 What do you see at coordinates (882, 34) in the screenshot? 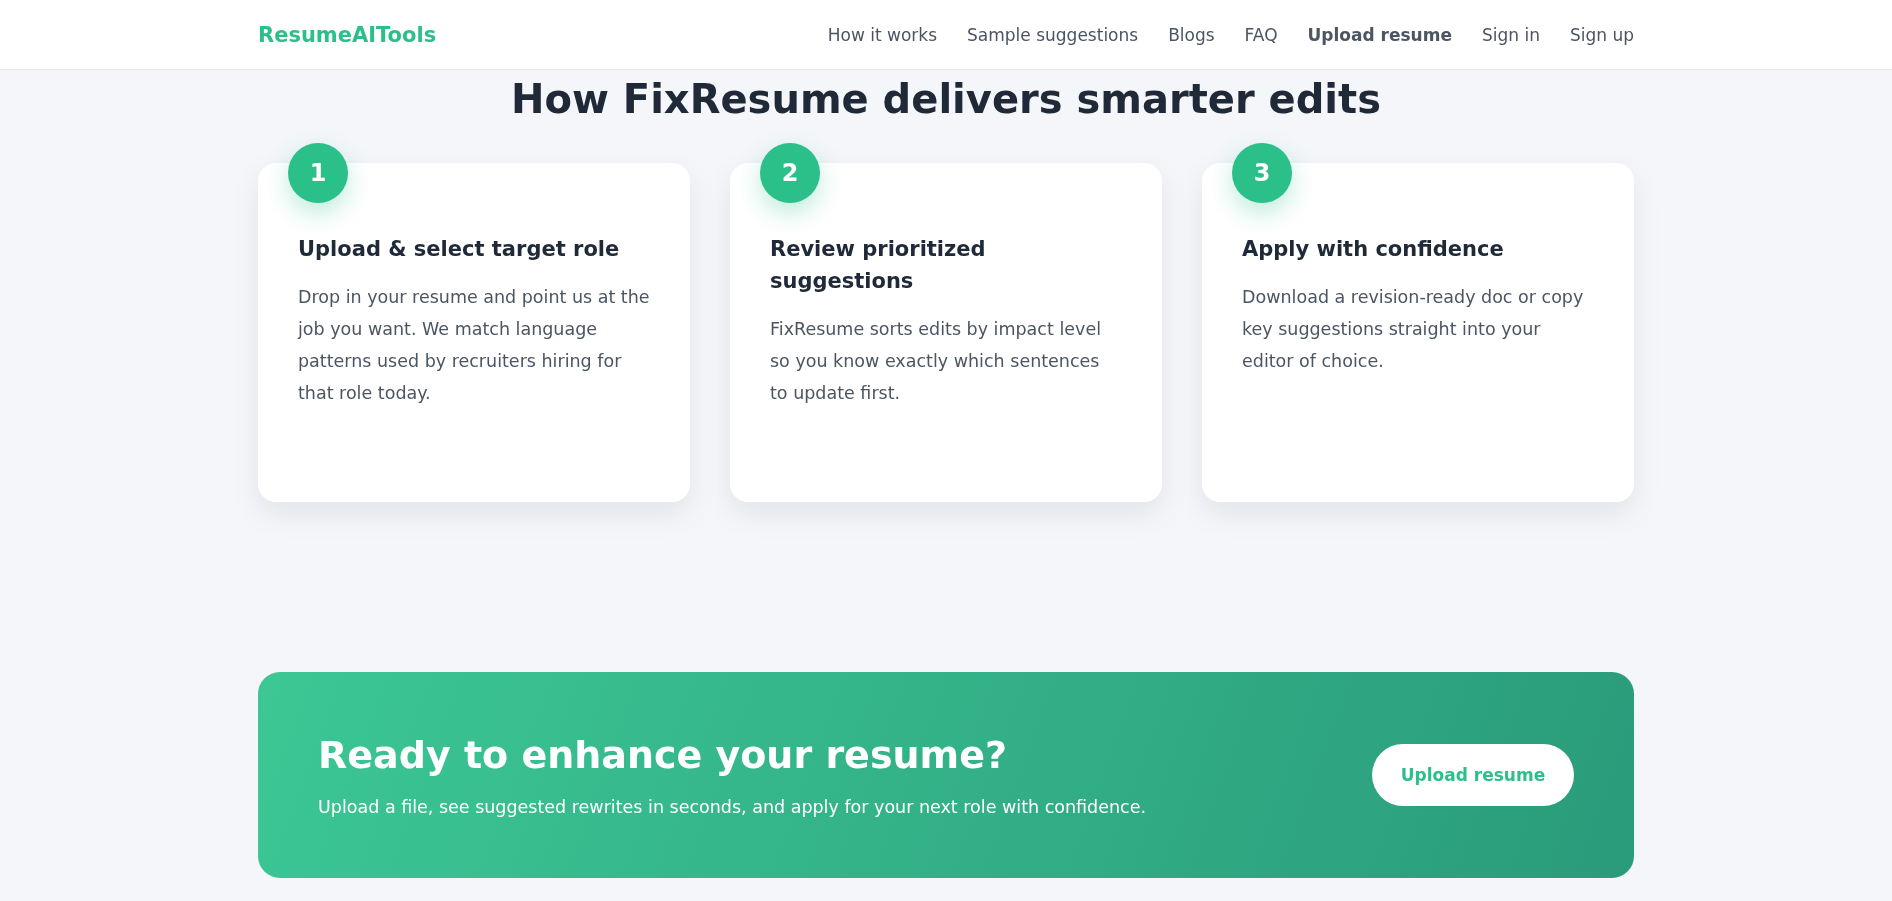
I see `nav-link: How it works` at bounding box center [882, 34].